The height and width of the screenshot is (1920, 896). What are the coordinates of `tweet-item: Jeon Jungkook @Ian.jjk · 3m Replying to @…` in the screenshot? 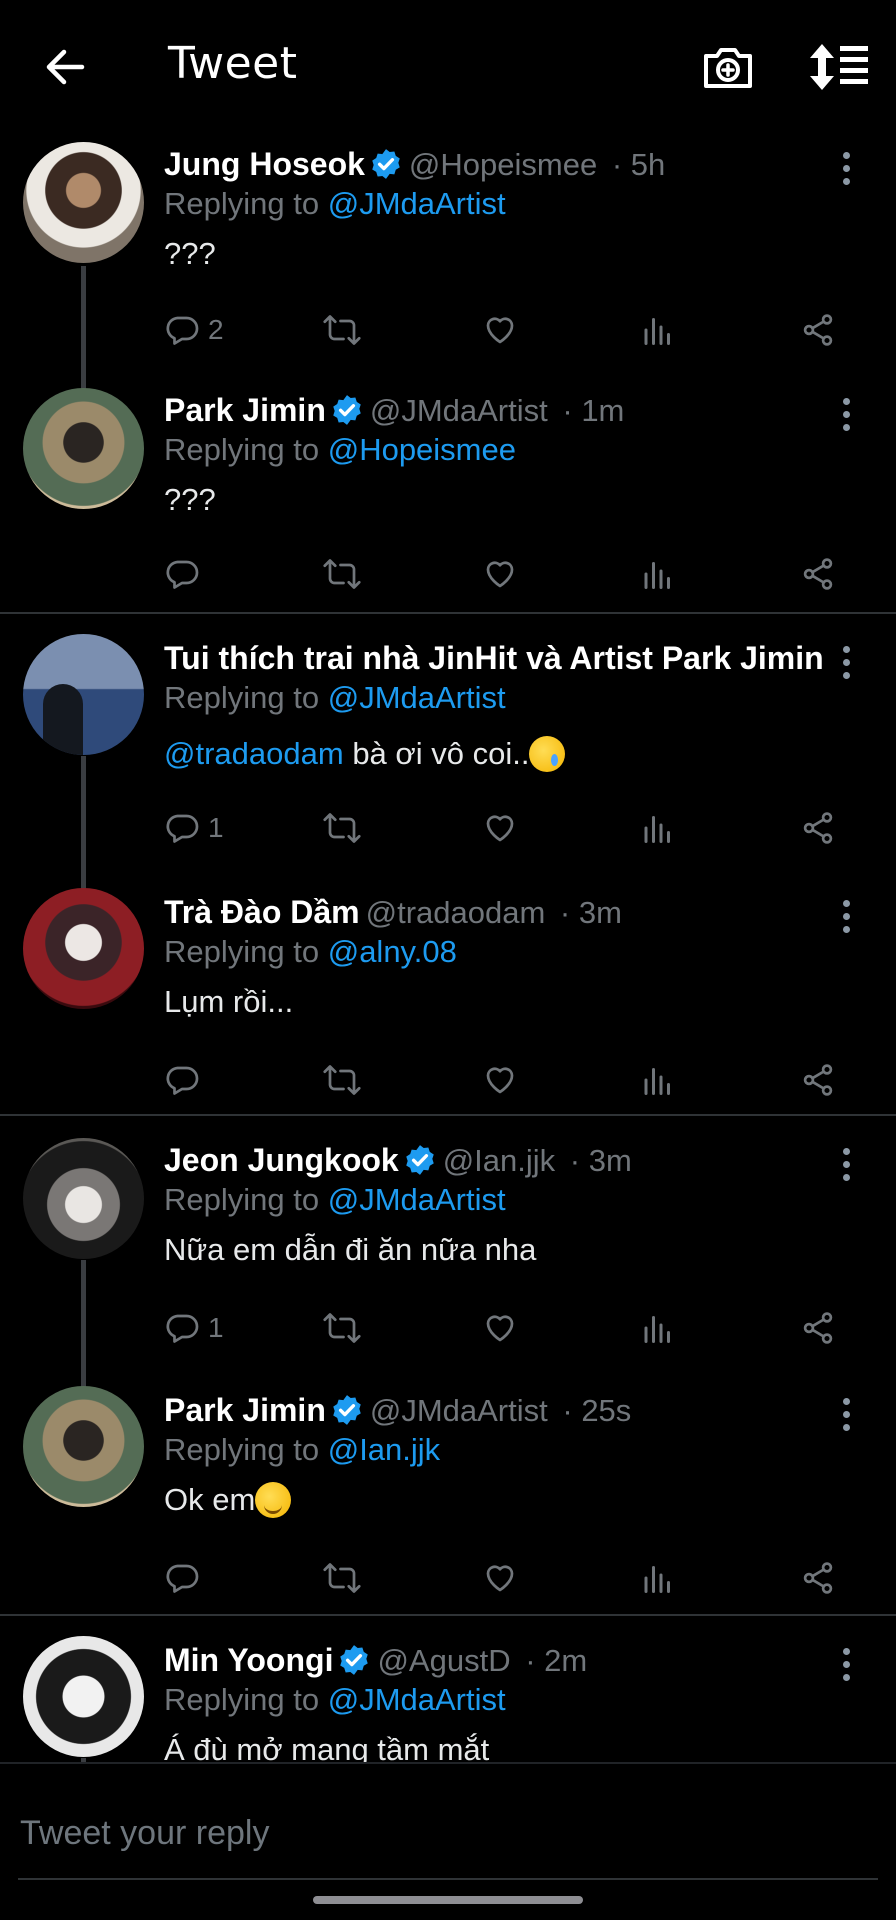 It's located at (448, 1262).